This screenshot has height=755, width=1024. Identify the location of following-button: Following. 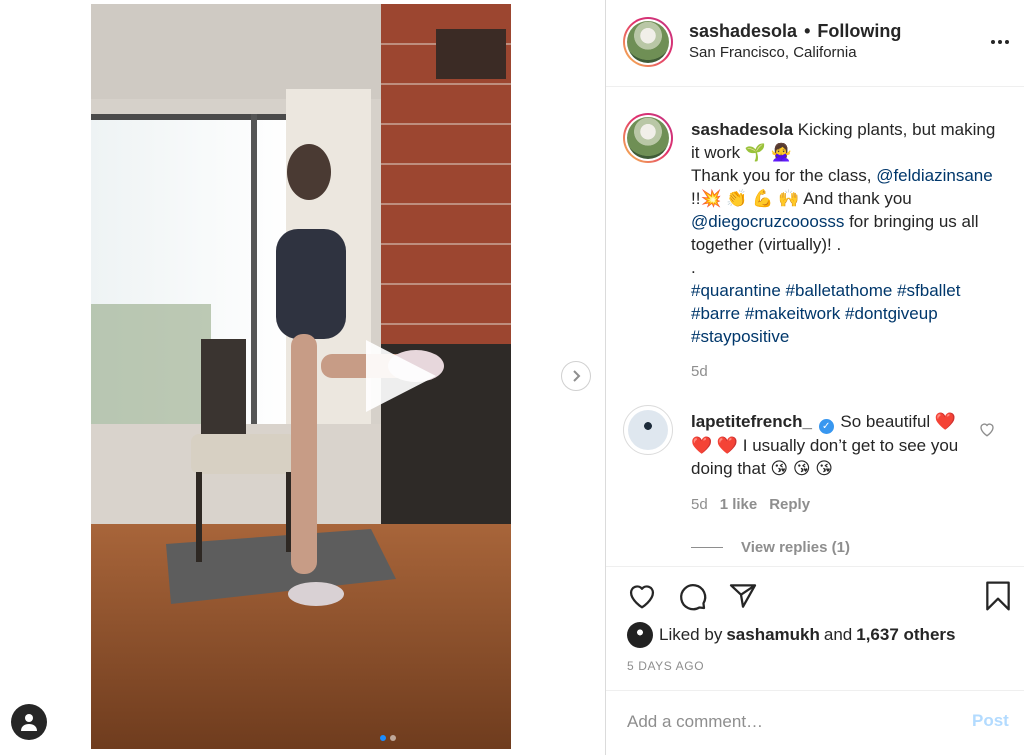
(859, 31).